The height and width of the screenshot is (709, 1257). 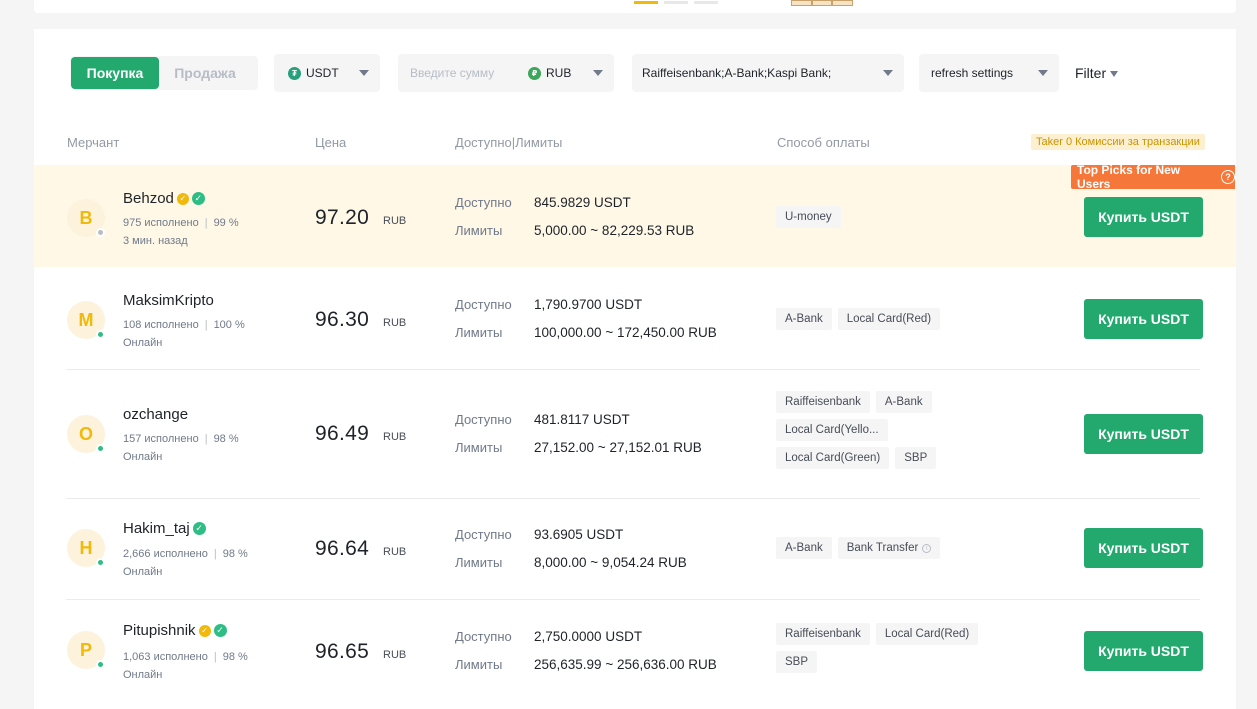 I want to click on merchant-name: Hakim_taj ✓, so click(x=164, y=528).